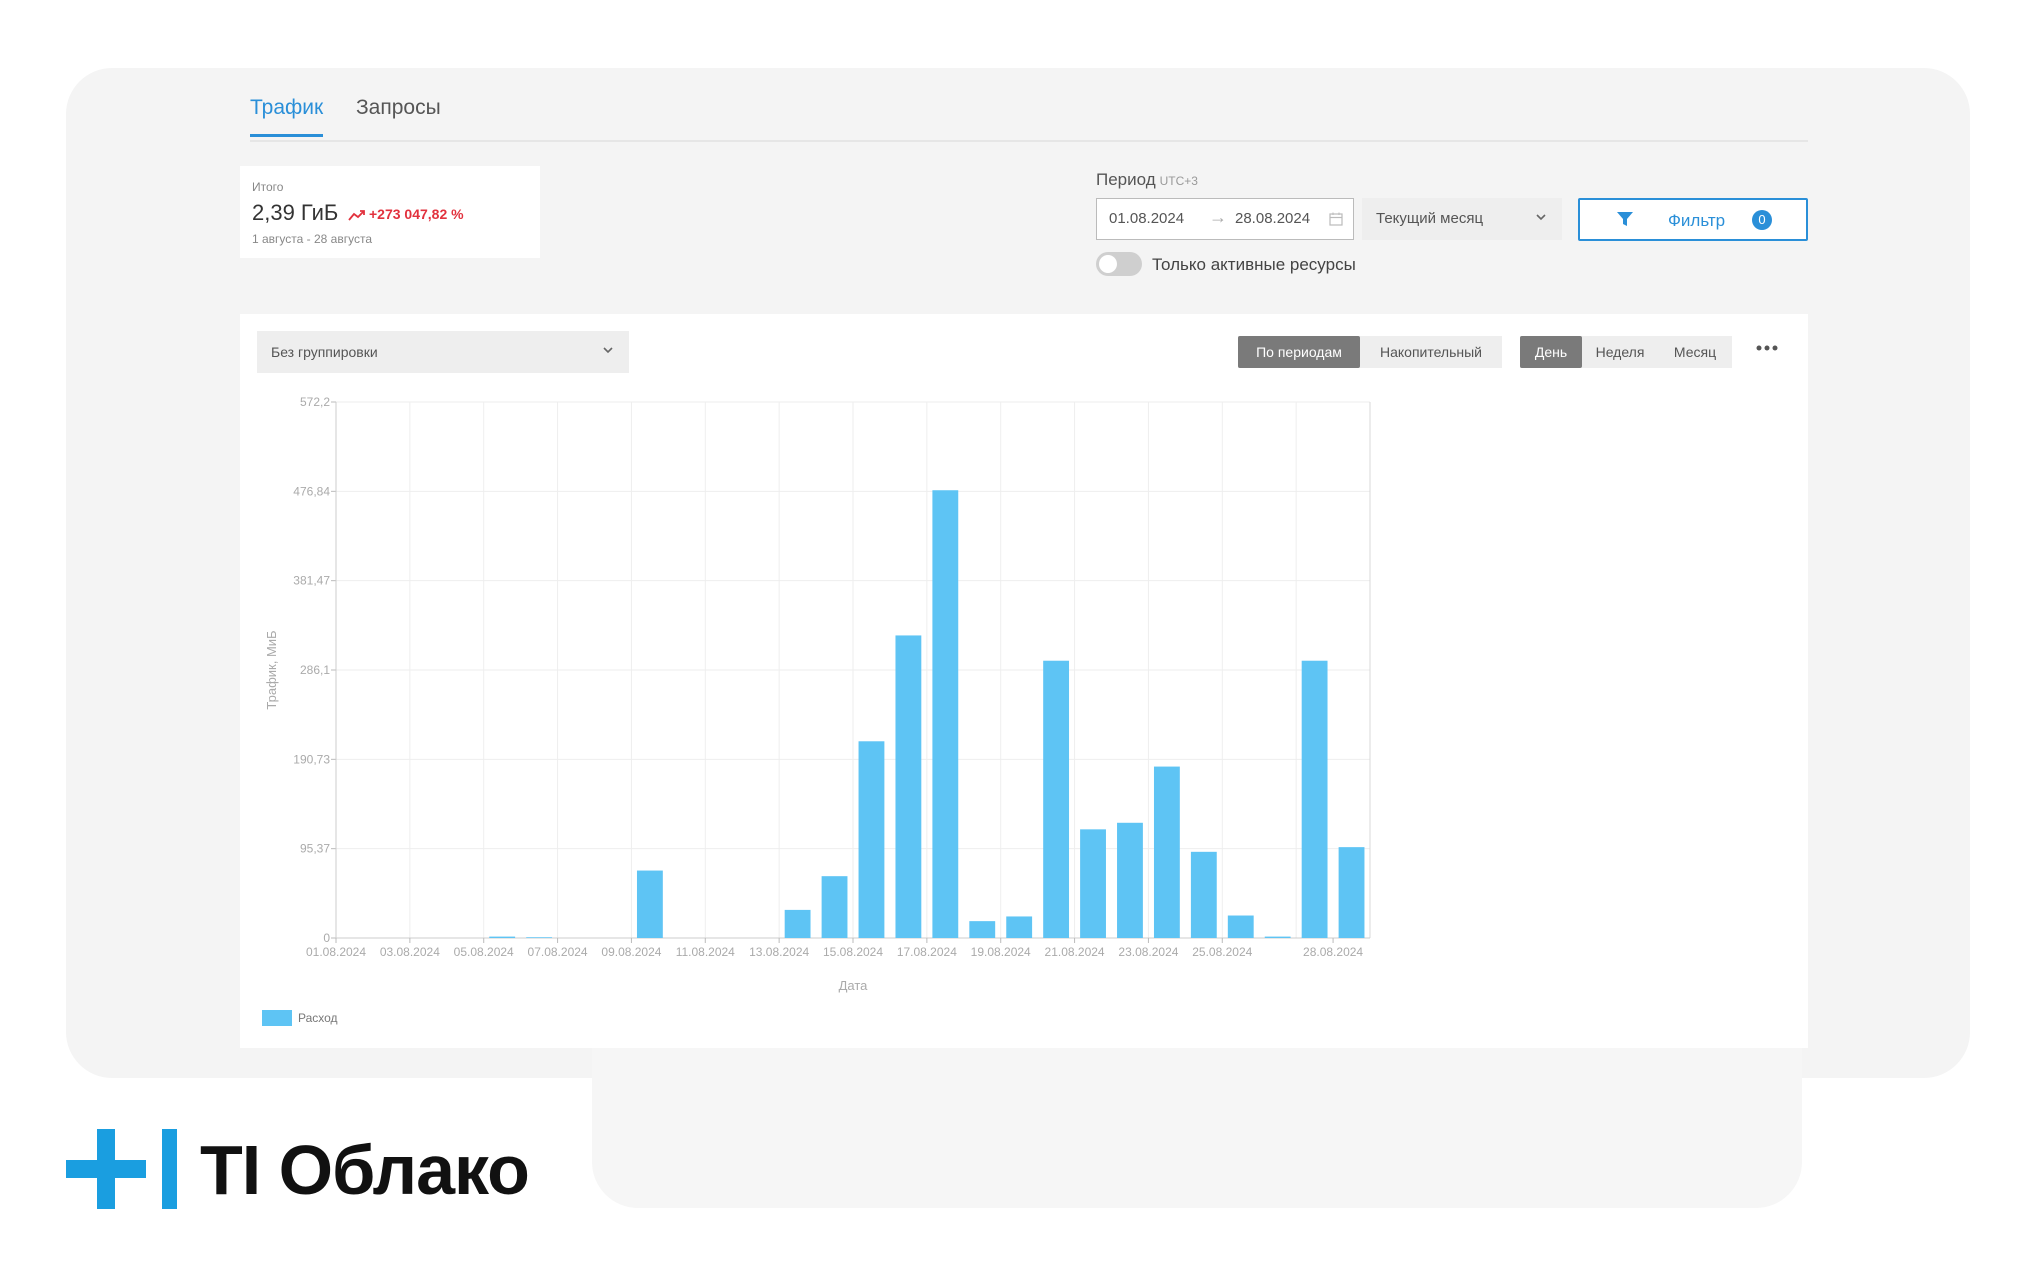 Image resolution: width=2028 pixels, height=1268 pixels. Describe the element at coordinates (1697, 220) in the screenshot. I see `filter-label: Фильтр` at that location.